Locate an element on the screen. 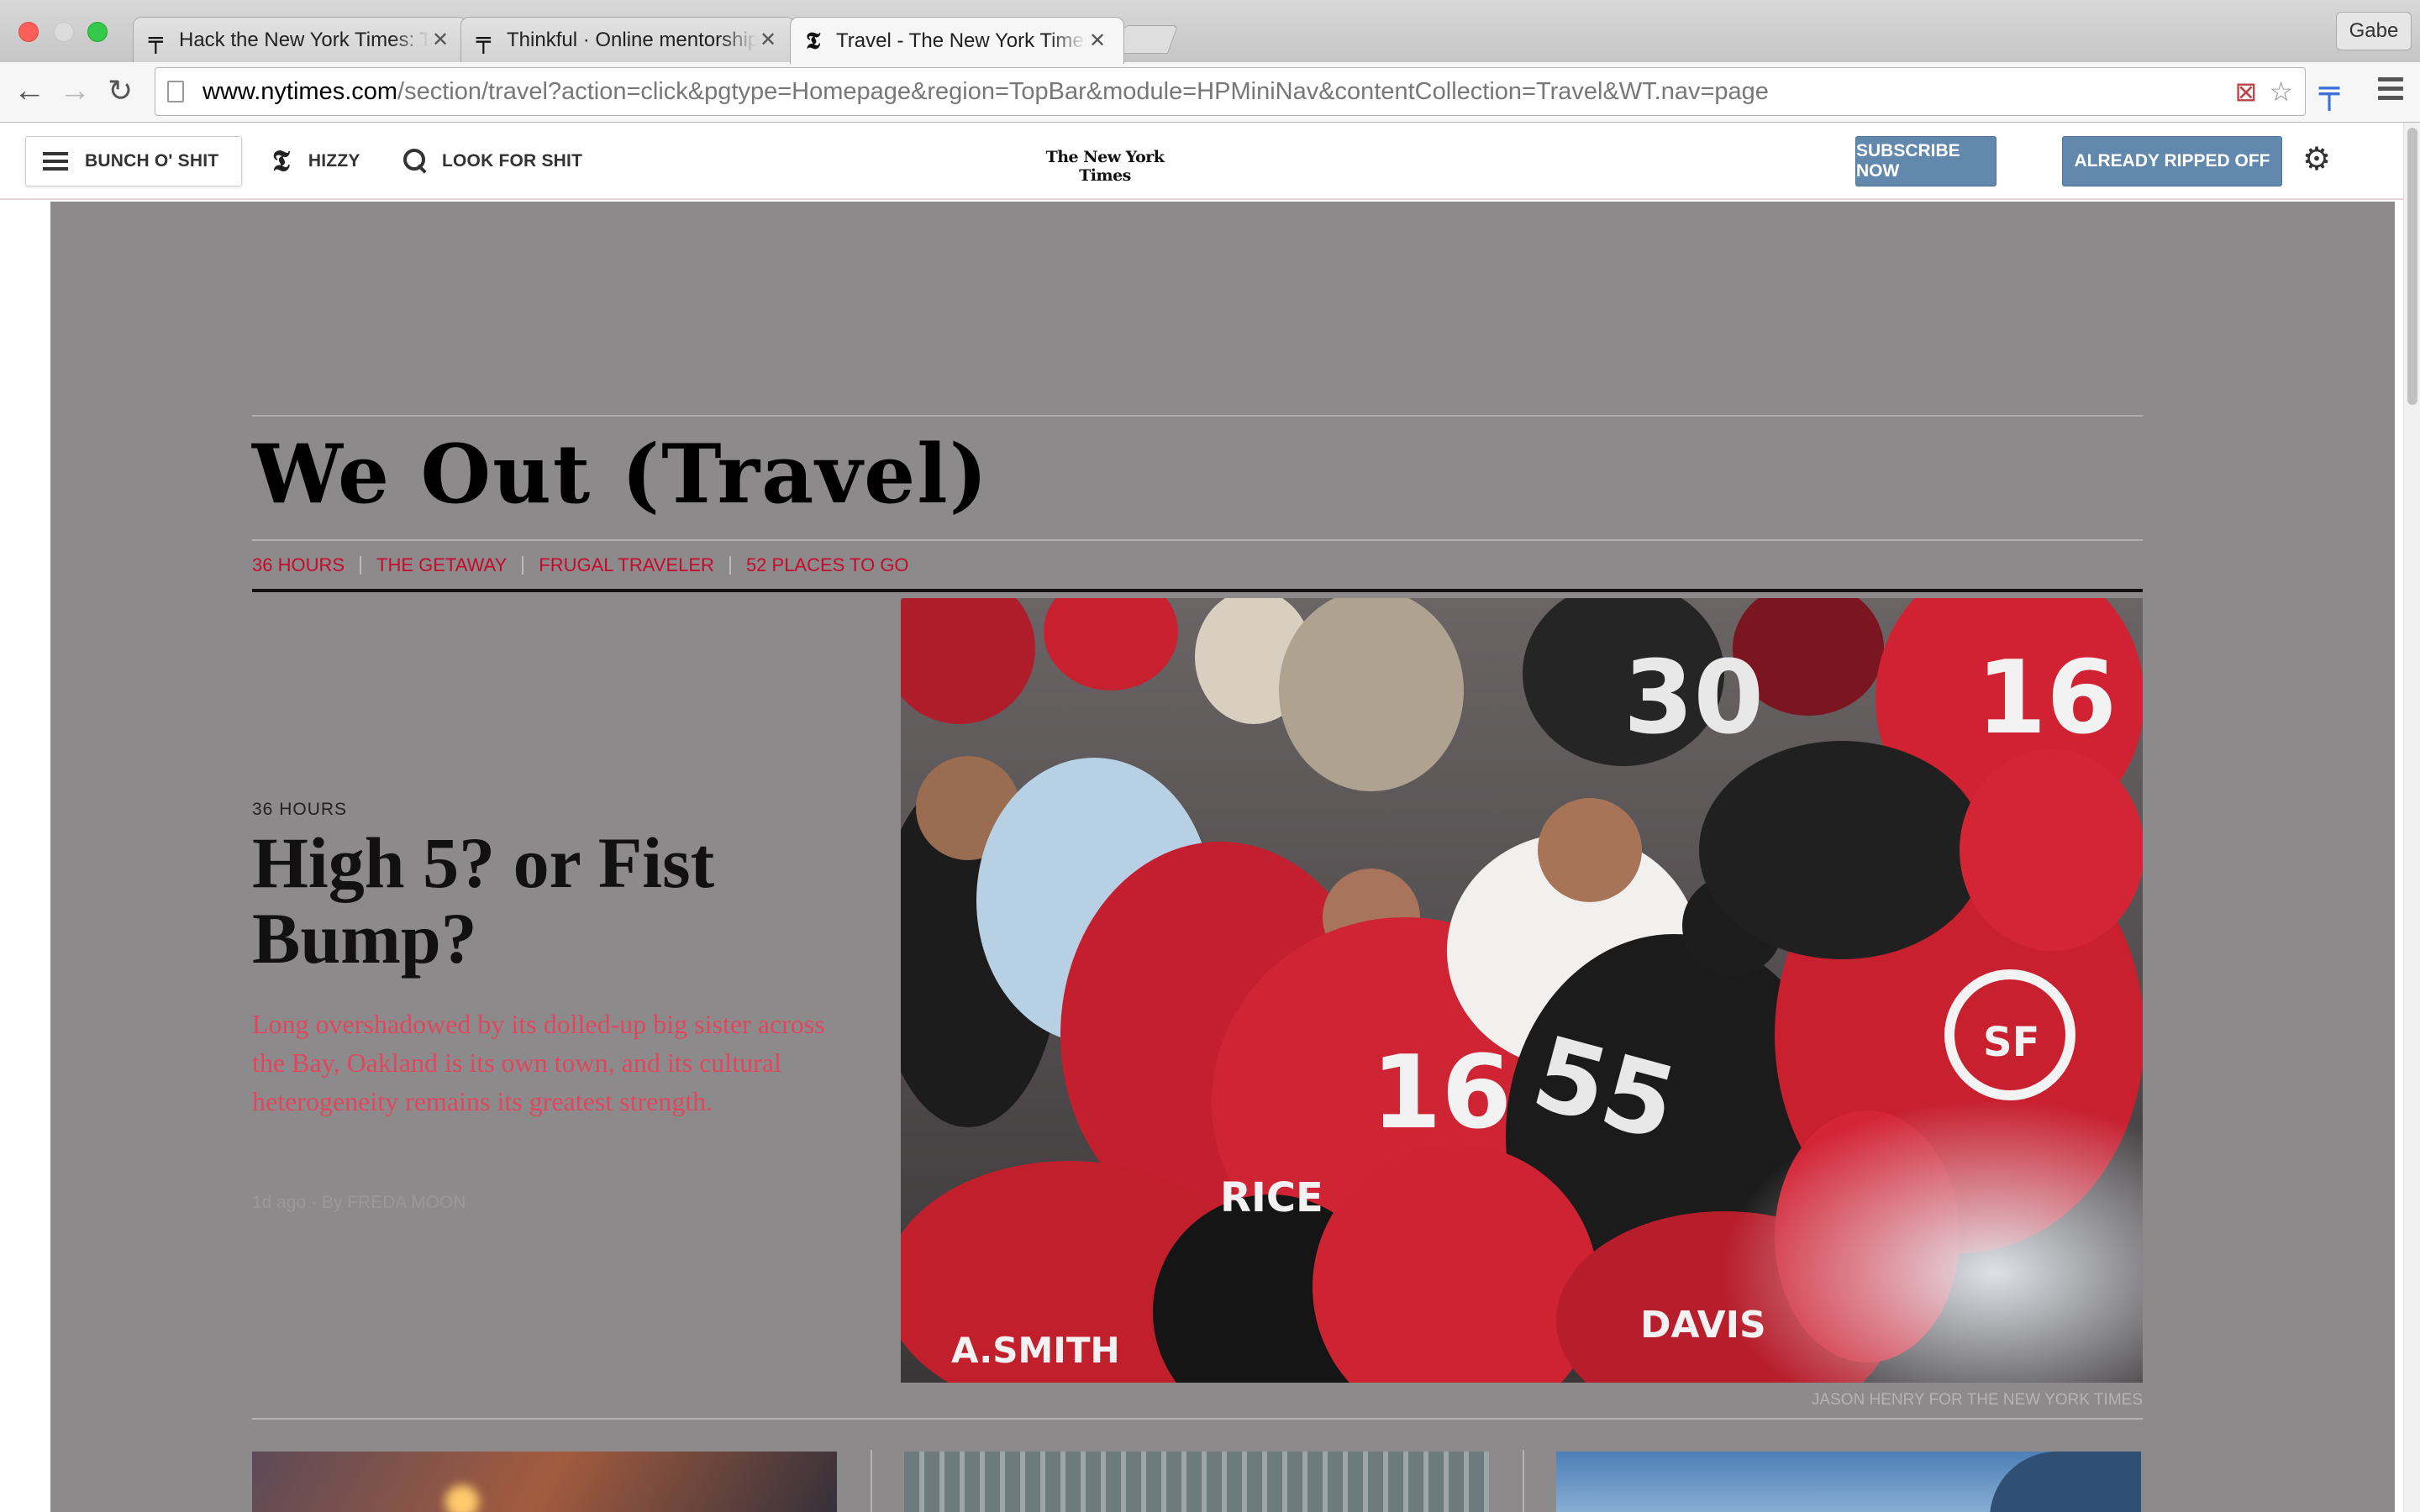 The width and height of the screenshot is (2420, 1512). subnav-link-frugal-traveler: FRUGAL TRAVELER is located at coordinates (627, 565).